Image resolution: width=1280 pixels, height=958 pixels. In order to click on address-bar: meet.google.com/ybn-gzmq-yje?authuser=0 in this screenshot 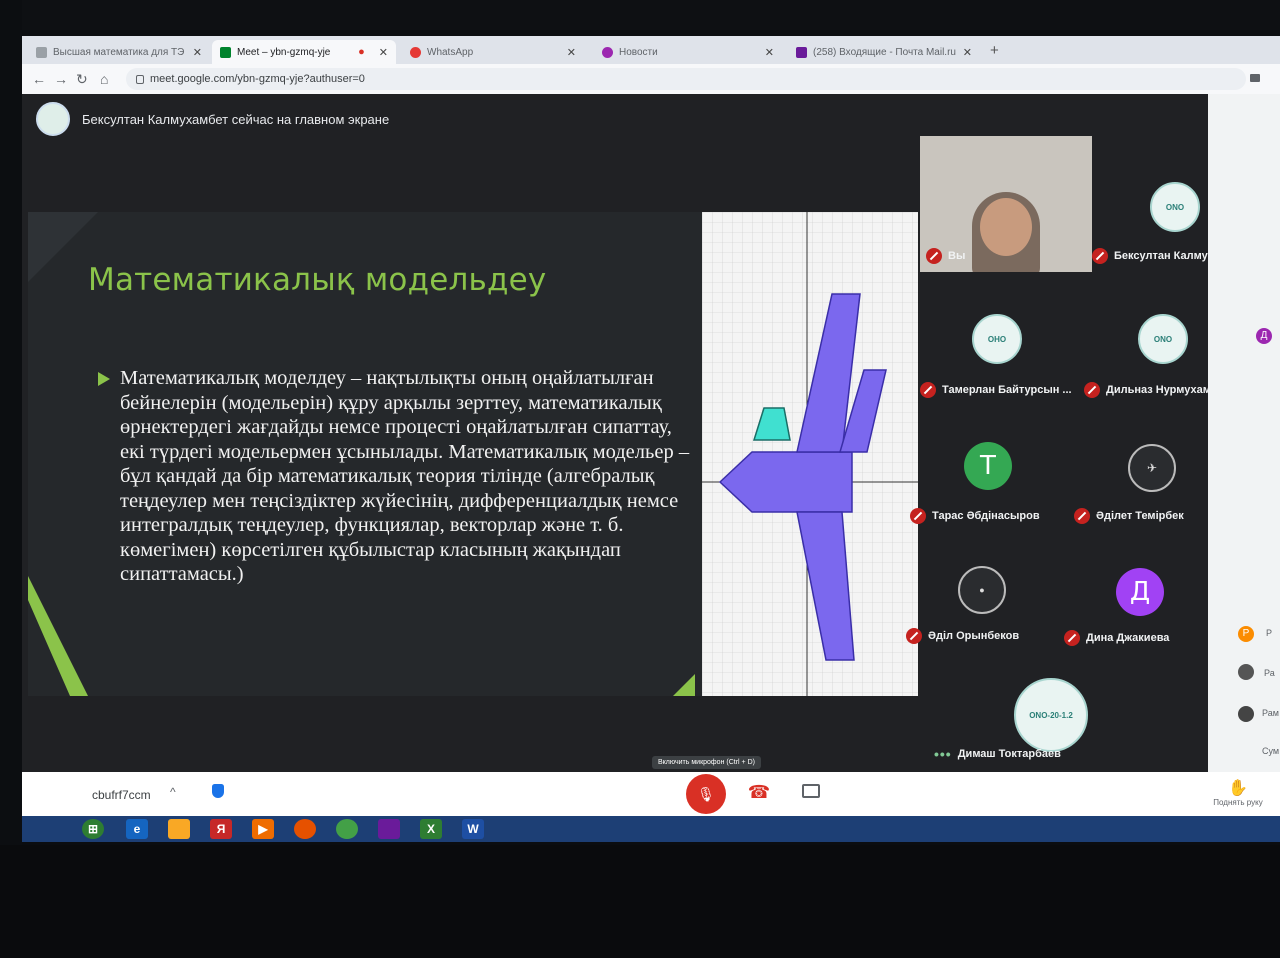, I will do `click(686, 79)`.